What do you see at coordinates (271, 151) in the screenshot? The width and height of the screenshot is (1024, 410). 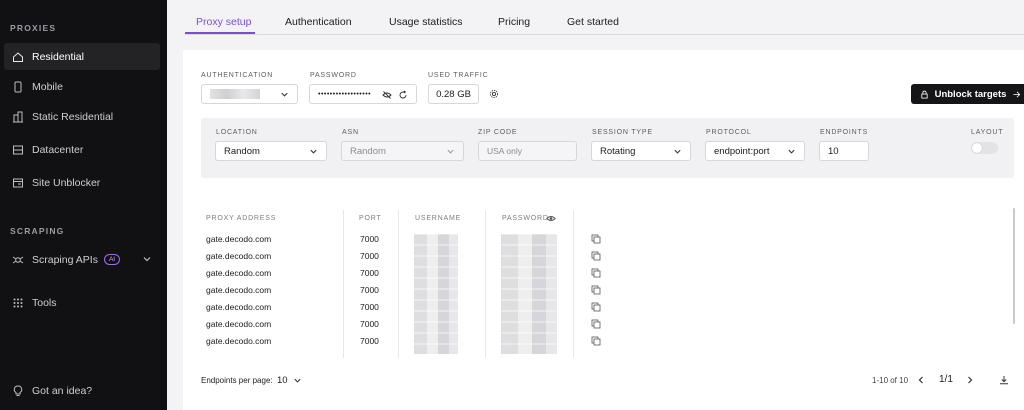 I see `location-select: Random` at bounding box center [271, 151].